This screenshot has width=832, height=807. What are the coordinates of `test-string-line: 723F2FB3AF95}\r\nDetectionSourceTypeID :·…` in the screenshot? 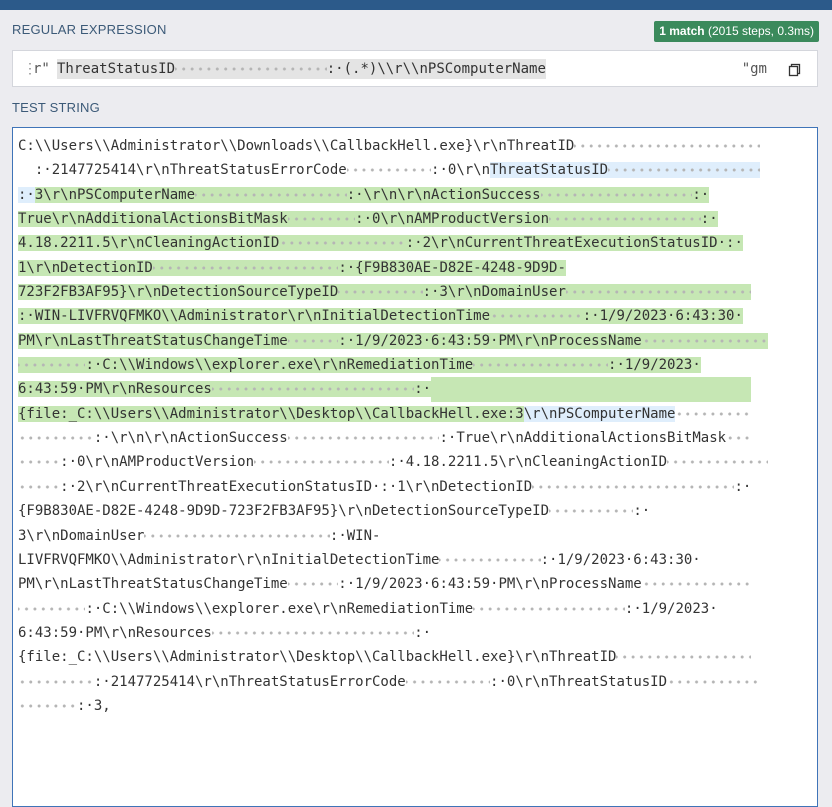 It's located at (415, 292).